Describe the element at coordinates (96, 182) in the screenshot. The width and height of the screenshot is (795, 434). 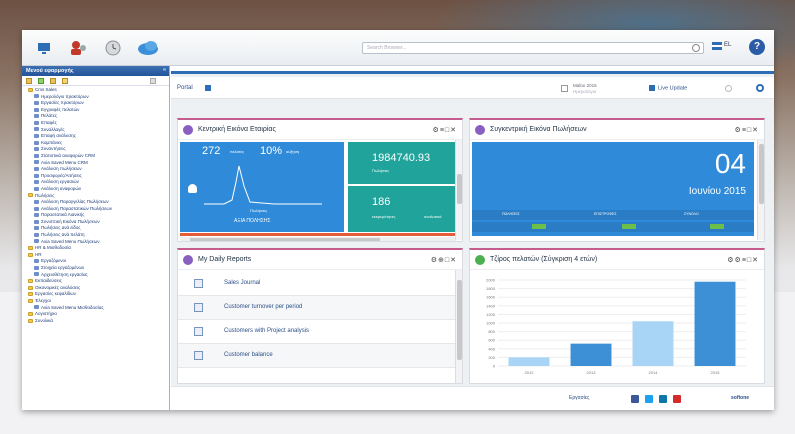
I see `tree-item: Ανάλυση εργασιών` at that location.